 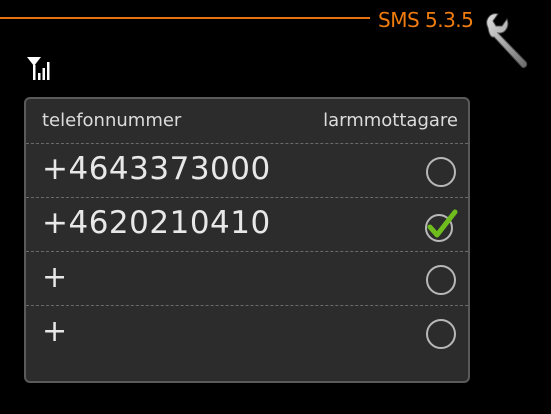 I want to click on checkmark-icon, so click(x=441, y=226).